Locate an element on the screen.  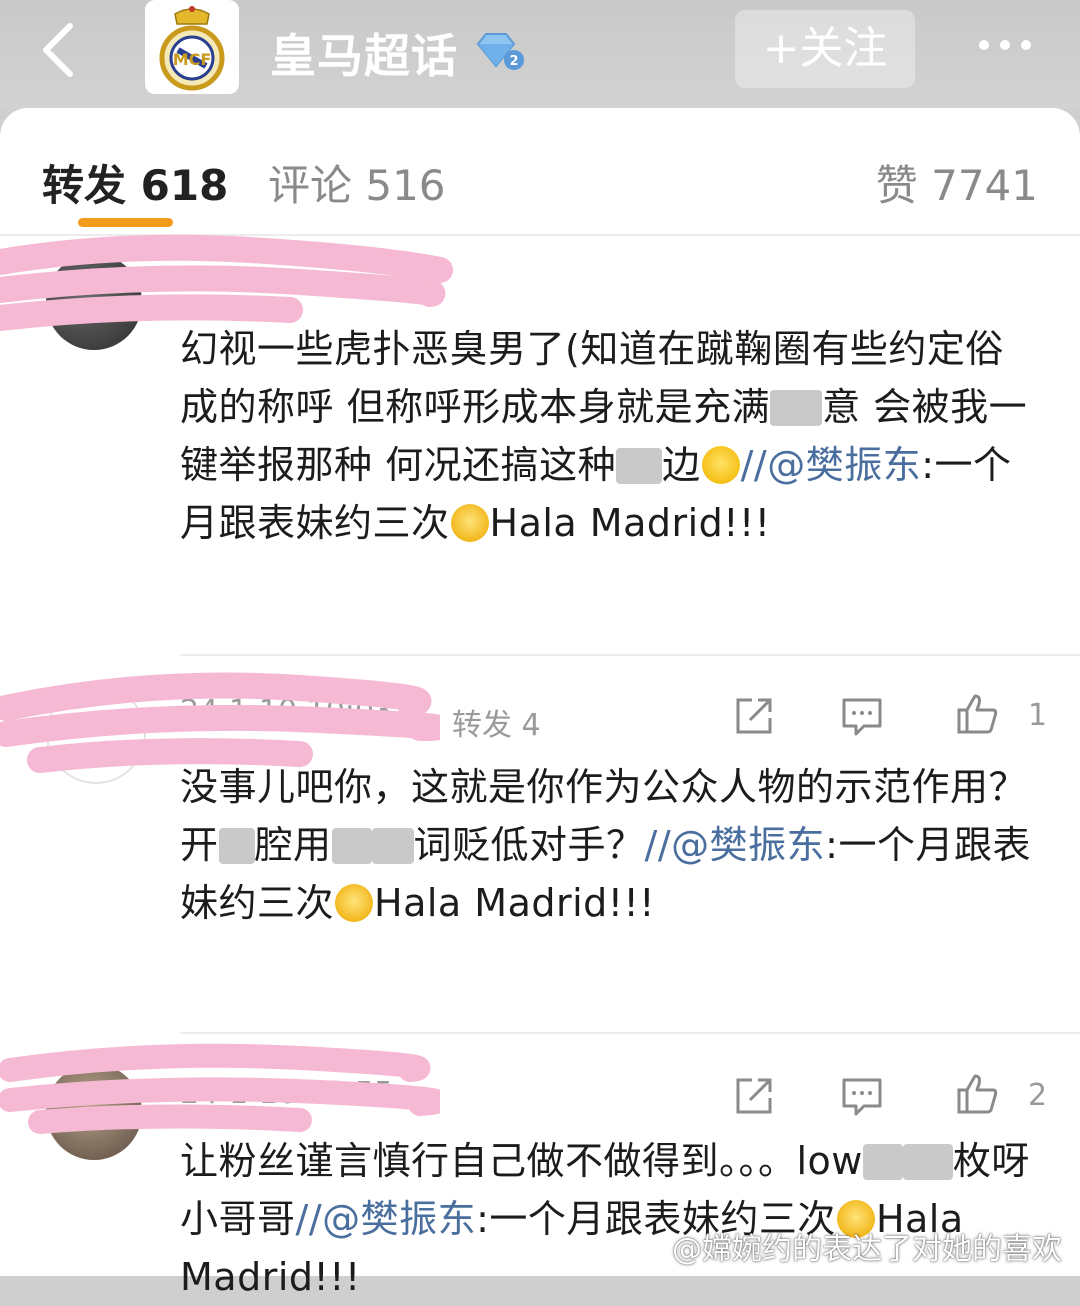
diamond-level-icon: 2 is located at coordinates (498, 51).